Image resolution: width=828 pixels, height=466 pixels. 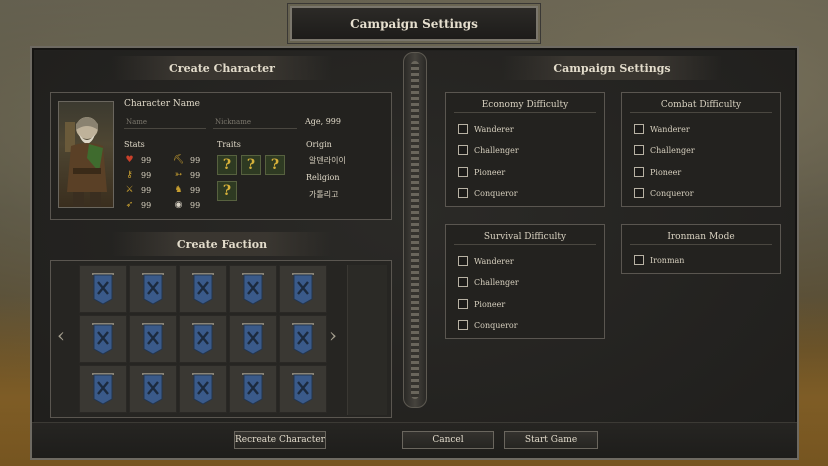 I want to click on nickname-input: Nickname, so click(x=255, y=122).